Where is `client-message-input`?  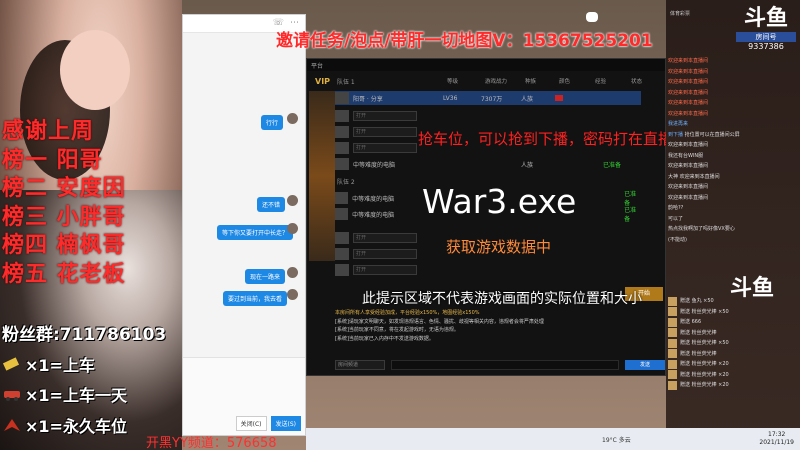 client-message-input is located at coordinates (505, 365).